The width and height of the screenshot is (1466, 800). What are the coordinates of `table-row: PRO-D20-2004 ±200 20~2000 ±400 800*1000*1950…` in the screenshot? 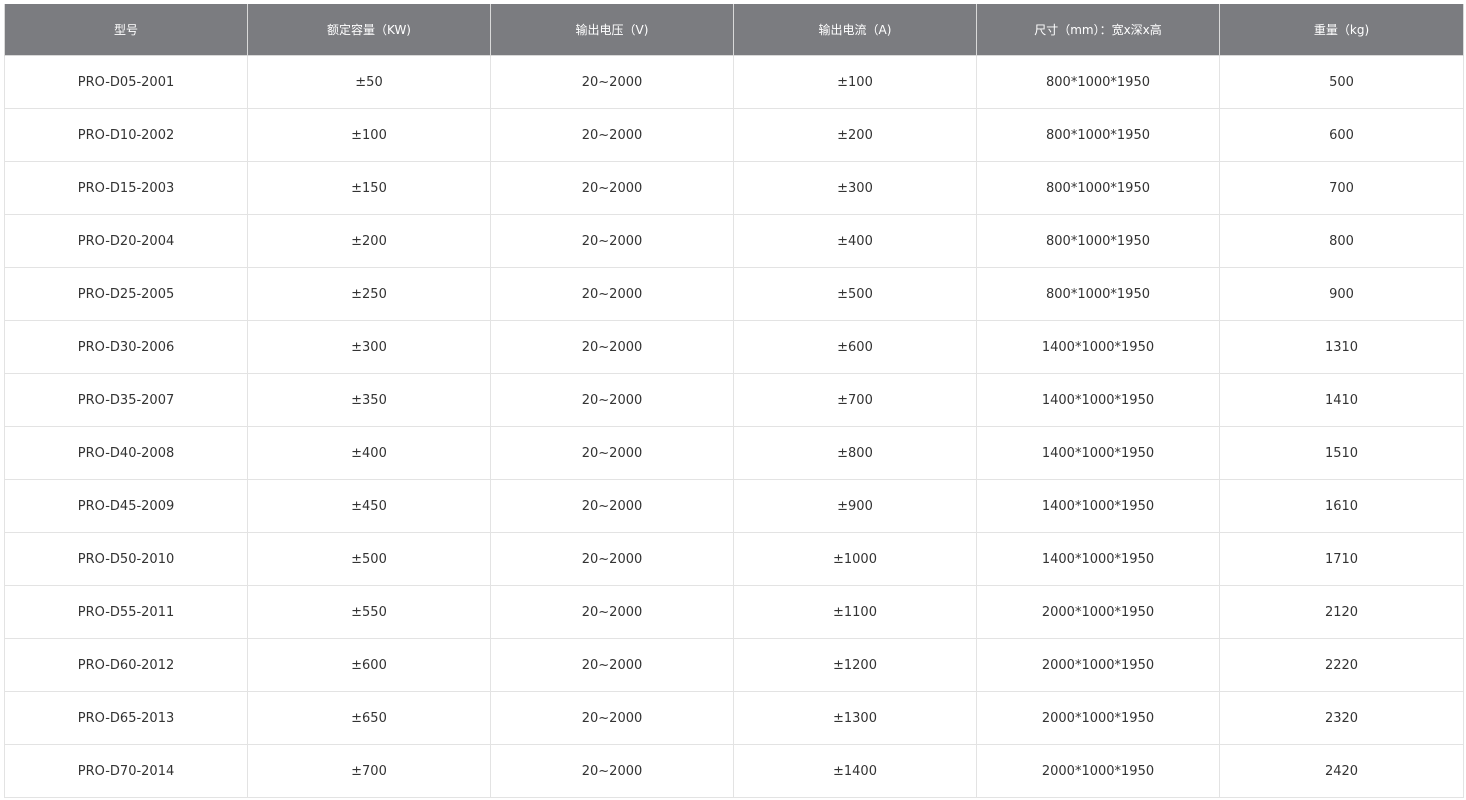 It's located at (734, 241).